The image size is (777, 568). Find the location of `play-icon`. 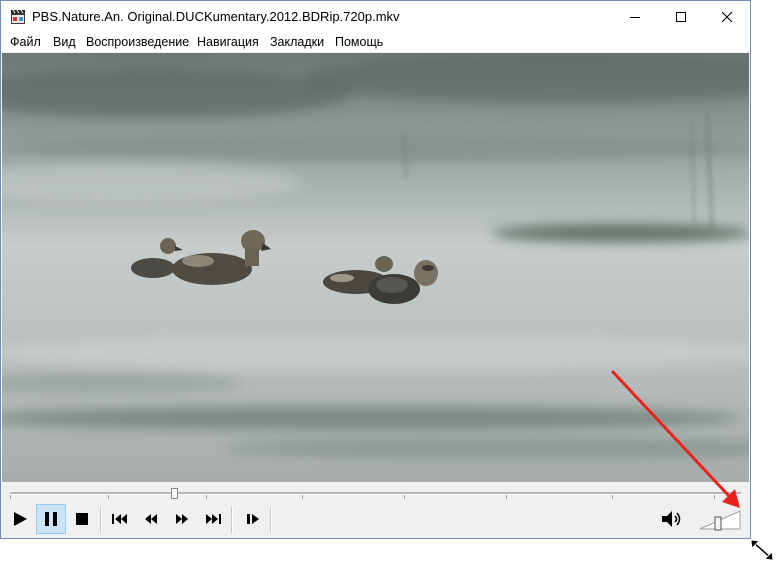

play-icon is located at coordinates (20, 519).